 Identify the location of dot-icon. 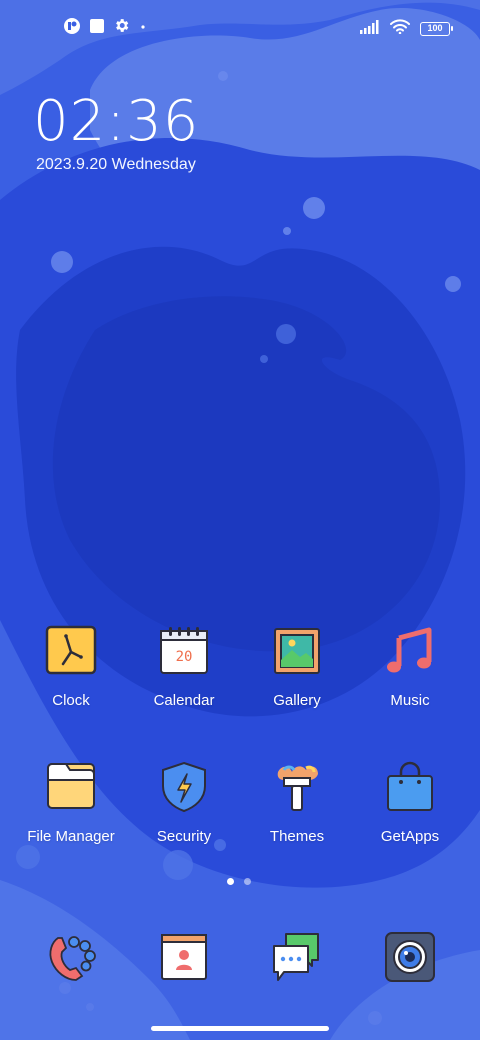
(143, 28).